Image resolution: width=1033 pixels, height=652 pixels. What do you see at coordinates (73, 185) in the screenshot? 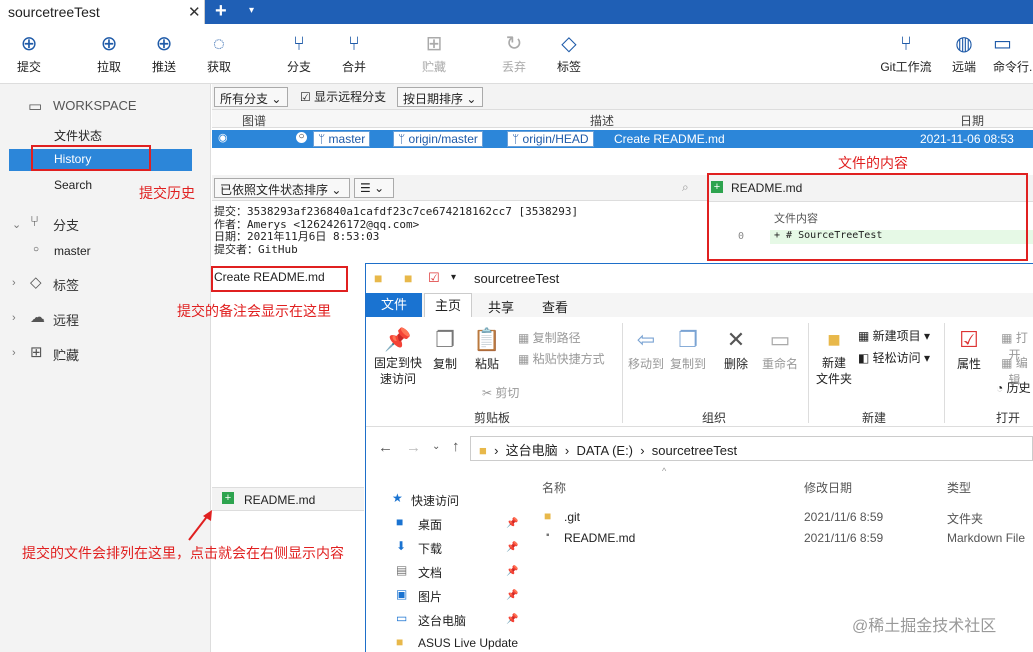
I see `sidebar-item-search: Search` at bounding box center [73, 185].